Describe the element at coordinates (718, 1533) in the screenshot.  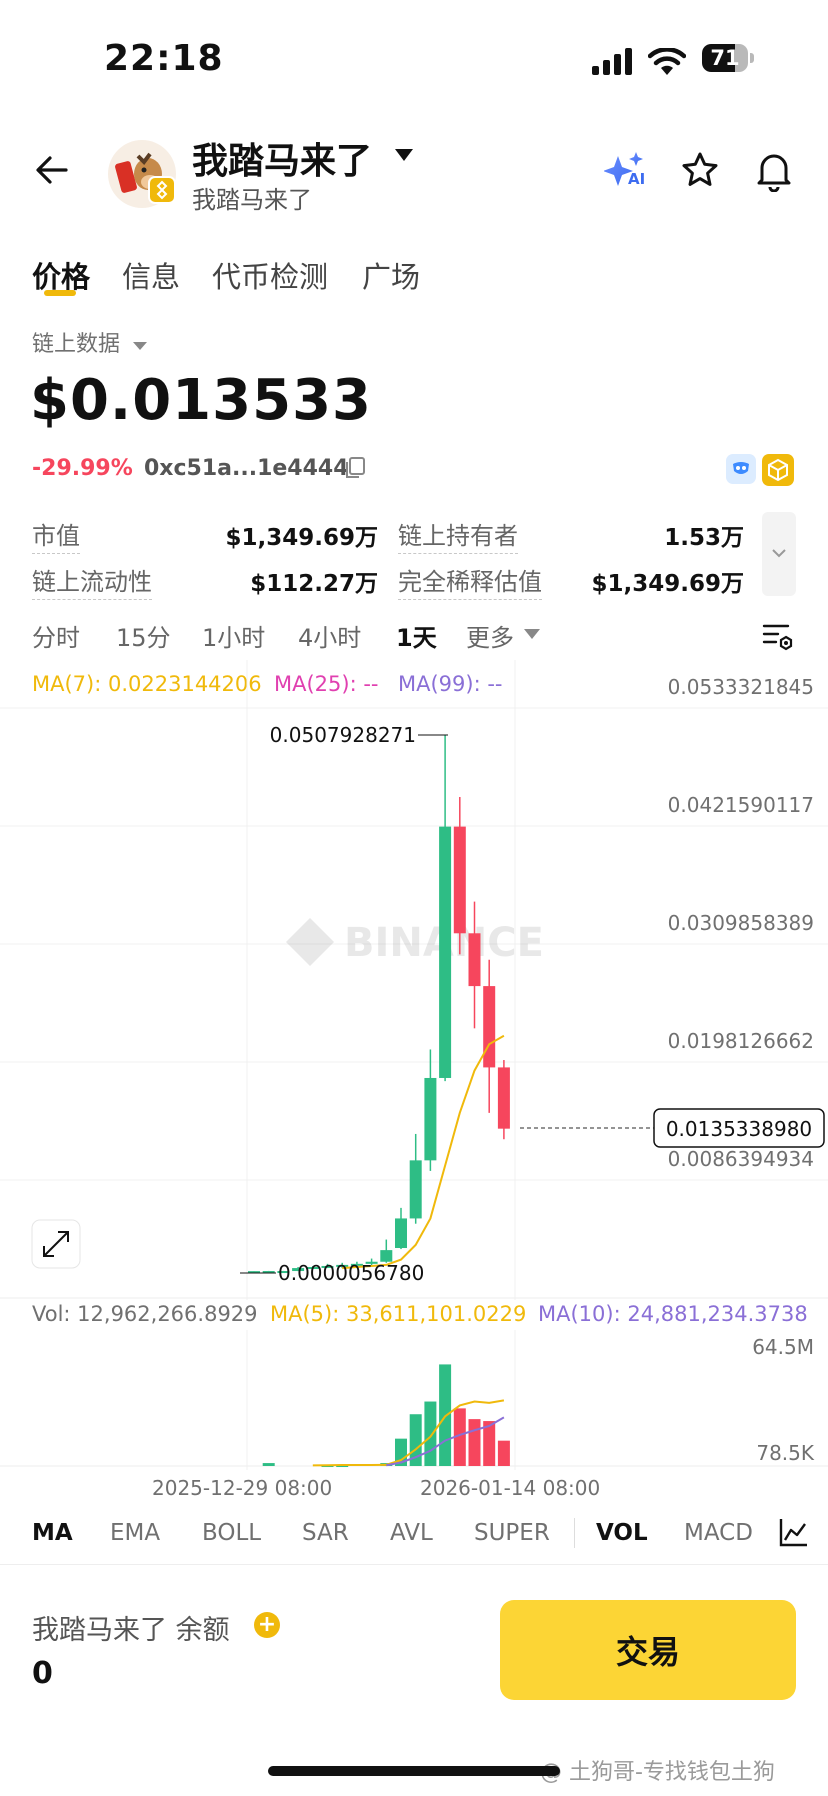
I see `indicator-macd: MACD` at that location.